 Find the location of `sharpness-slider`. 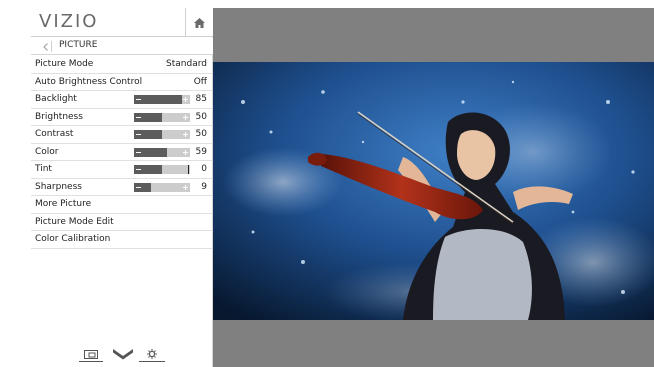

sharpness-slider is located at coordinates (162, 187).